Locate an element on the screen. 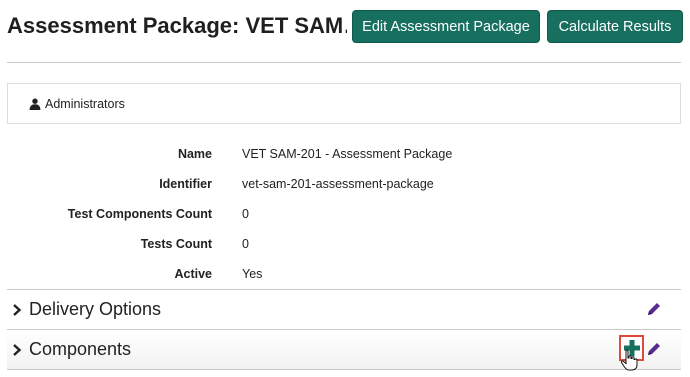 The image size is (690, 377). detail-value: vet-sam-201-assessment-package is located at coordinates (338, 184).